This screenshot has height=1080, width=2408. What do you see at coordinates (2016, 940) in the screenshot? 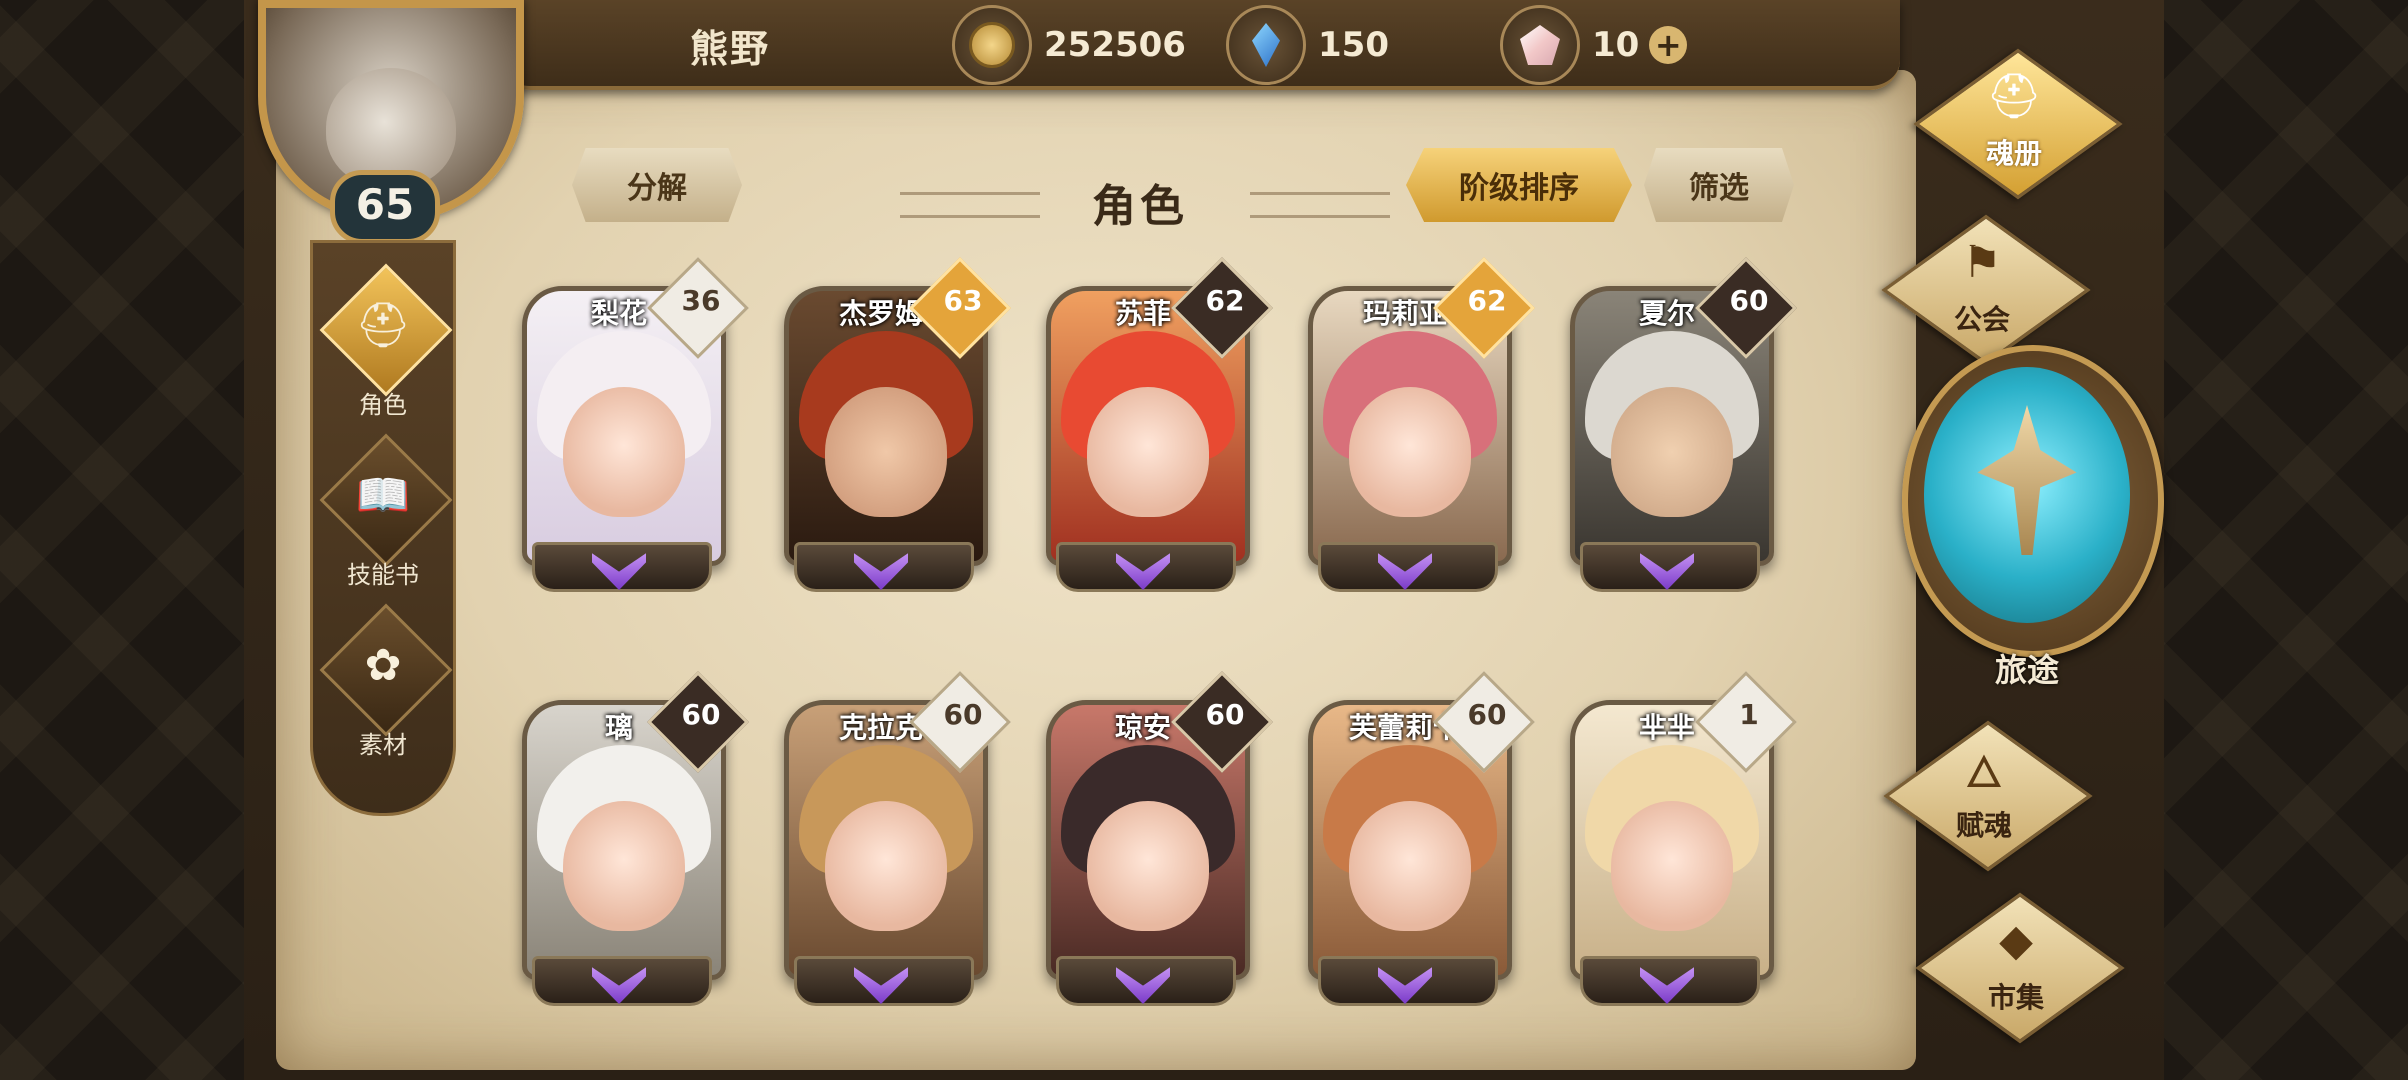
I see `gem-icon: ◆` at bounding box center [2016, 940].